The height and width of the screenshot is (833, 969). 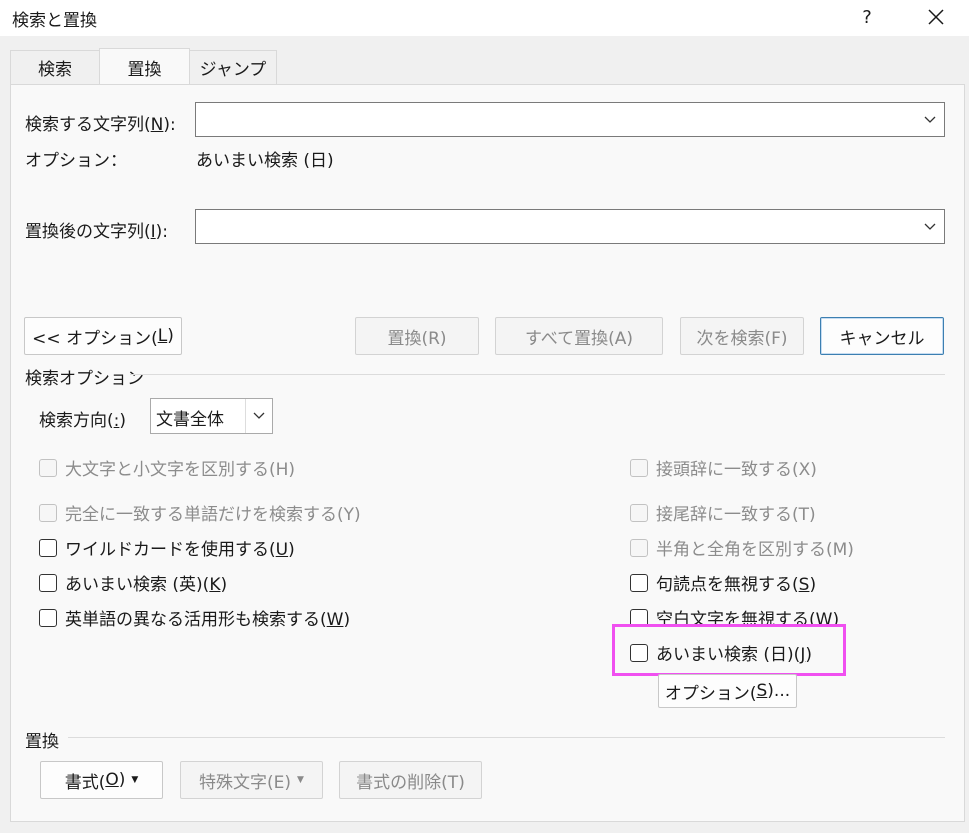 I want to click on direction-value: 文書全体, so click(x=190, y=420).